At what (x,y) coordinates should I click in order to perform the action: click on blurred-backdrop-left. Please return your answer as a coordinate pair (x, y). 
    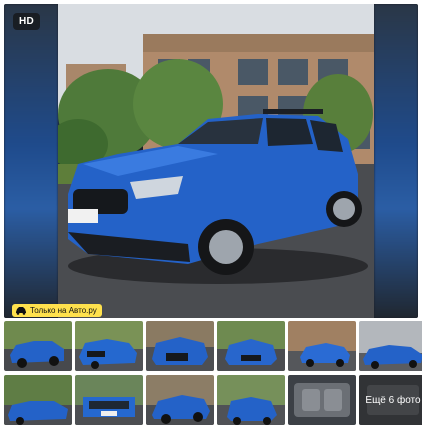
    Looking at the image, I should click on (31, 161).